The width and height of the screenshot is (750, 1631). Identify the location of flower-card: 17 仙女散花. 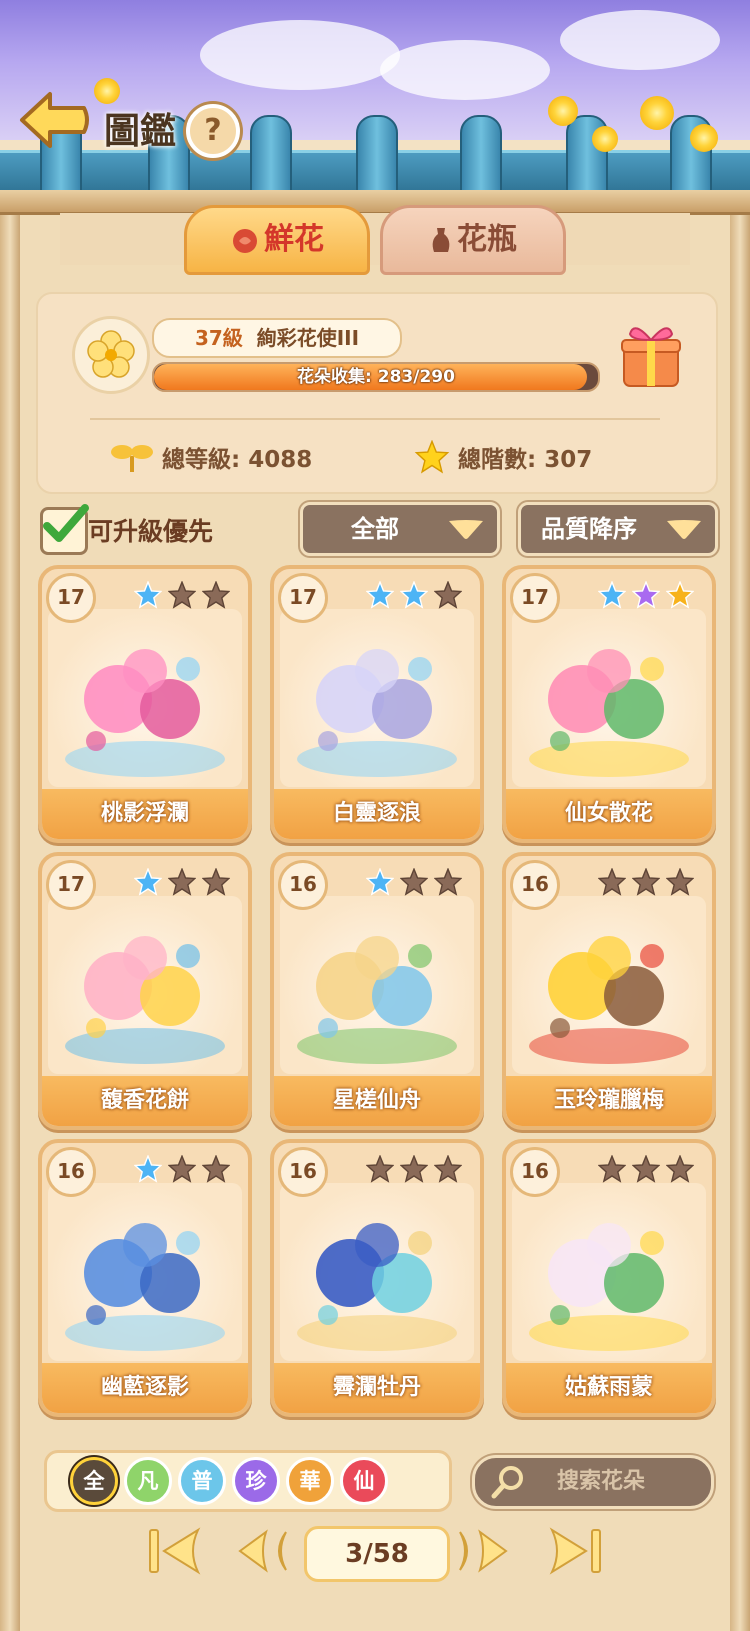
(609, 704).